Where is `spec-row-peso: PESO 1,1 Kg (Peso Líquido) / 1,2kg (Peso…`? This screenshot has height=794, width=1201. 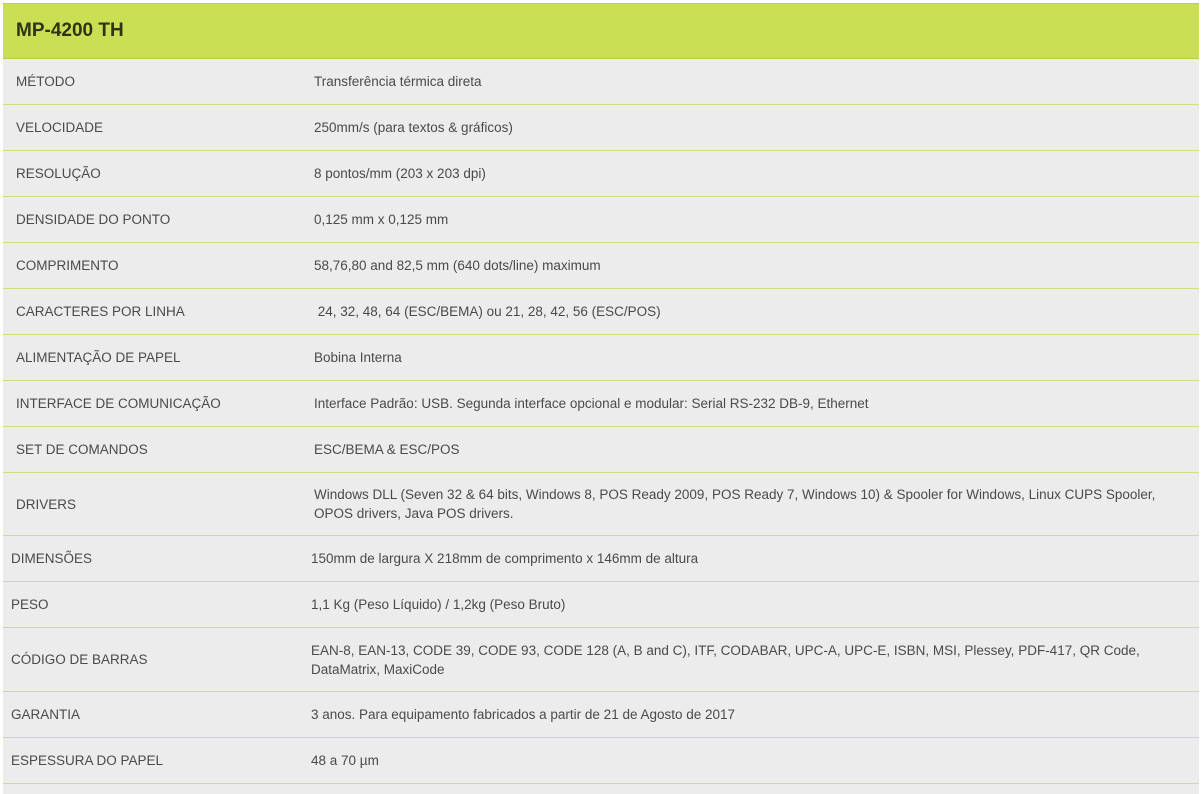
spec-row-peso: PESO 1,1 Kg (Peso Líquido) / 1,2kg (Peso… is located at coordinates (601, 605).